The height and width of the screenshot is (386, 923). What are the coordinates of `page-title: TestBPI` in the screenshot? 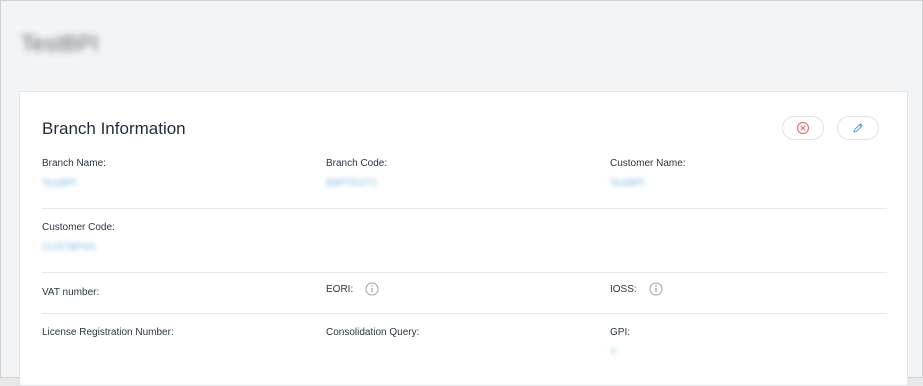 It's located at (60, 43).